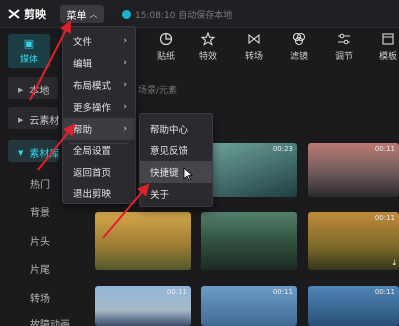 This screenshot has height=326, width=399. Describe the element at coordinates (40, 183) in the screenshot. I see `sidebar-sub-item-hot: 热门` at that location.